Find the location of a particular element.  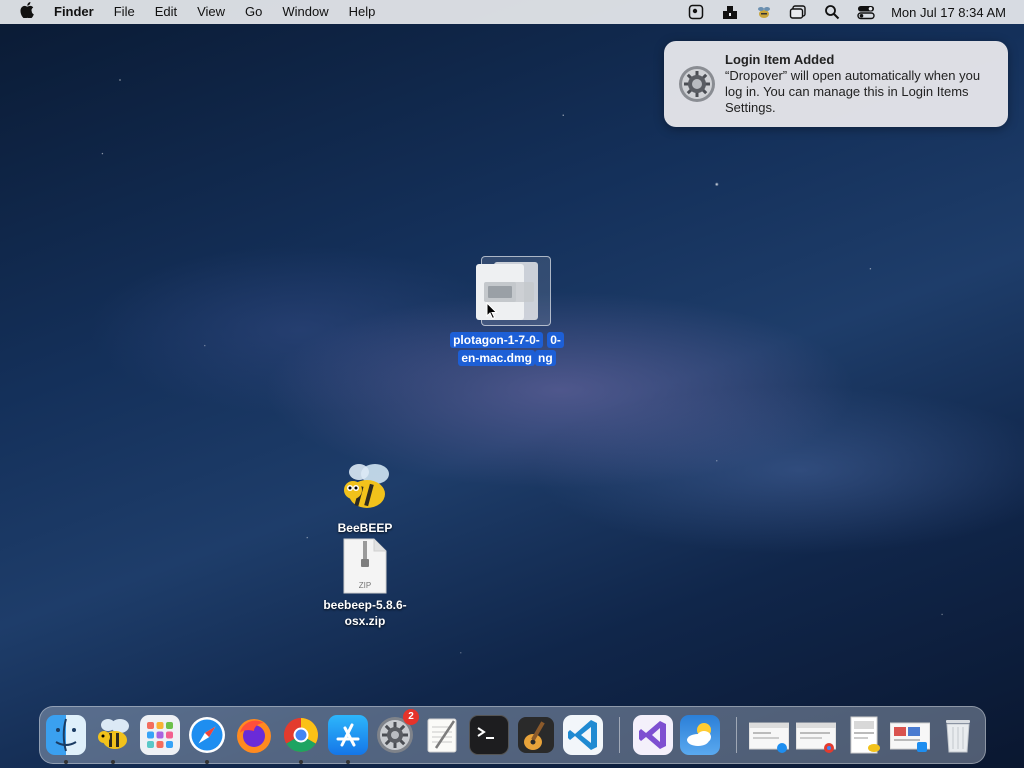

menu-finder: Finder is located at coordinates (78, 12).